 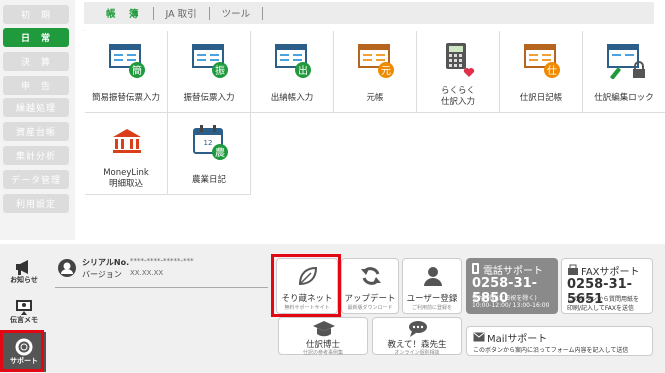 I want to click on mail-icon, so click(x=479, y=337).